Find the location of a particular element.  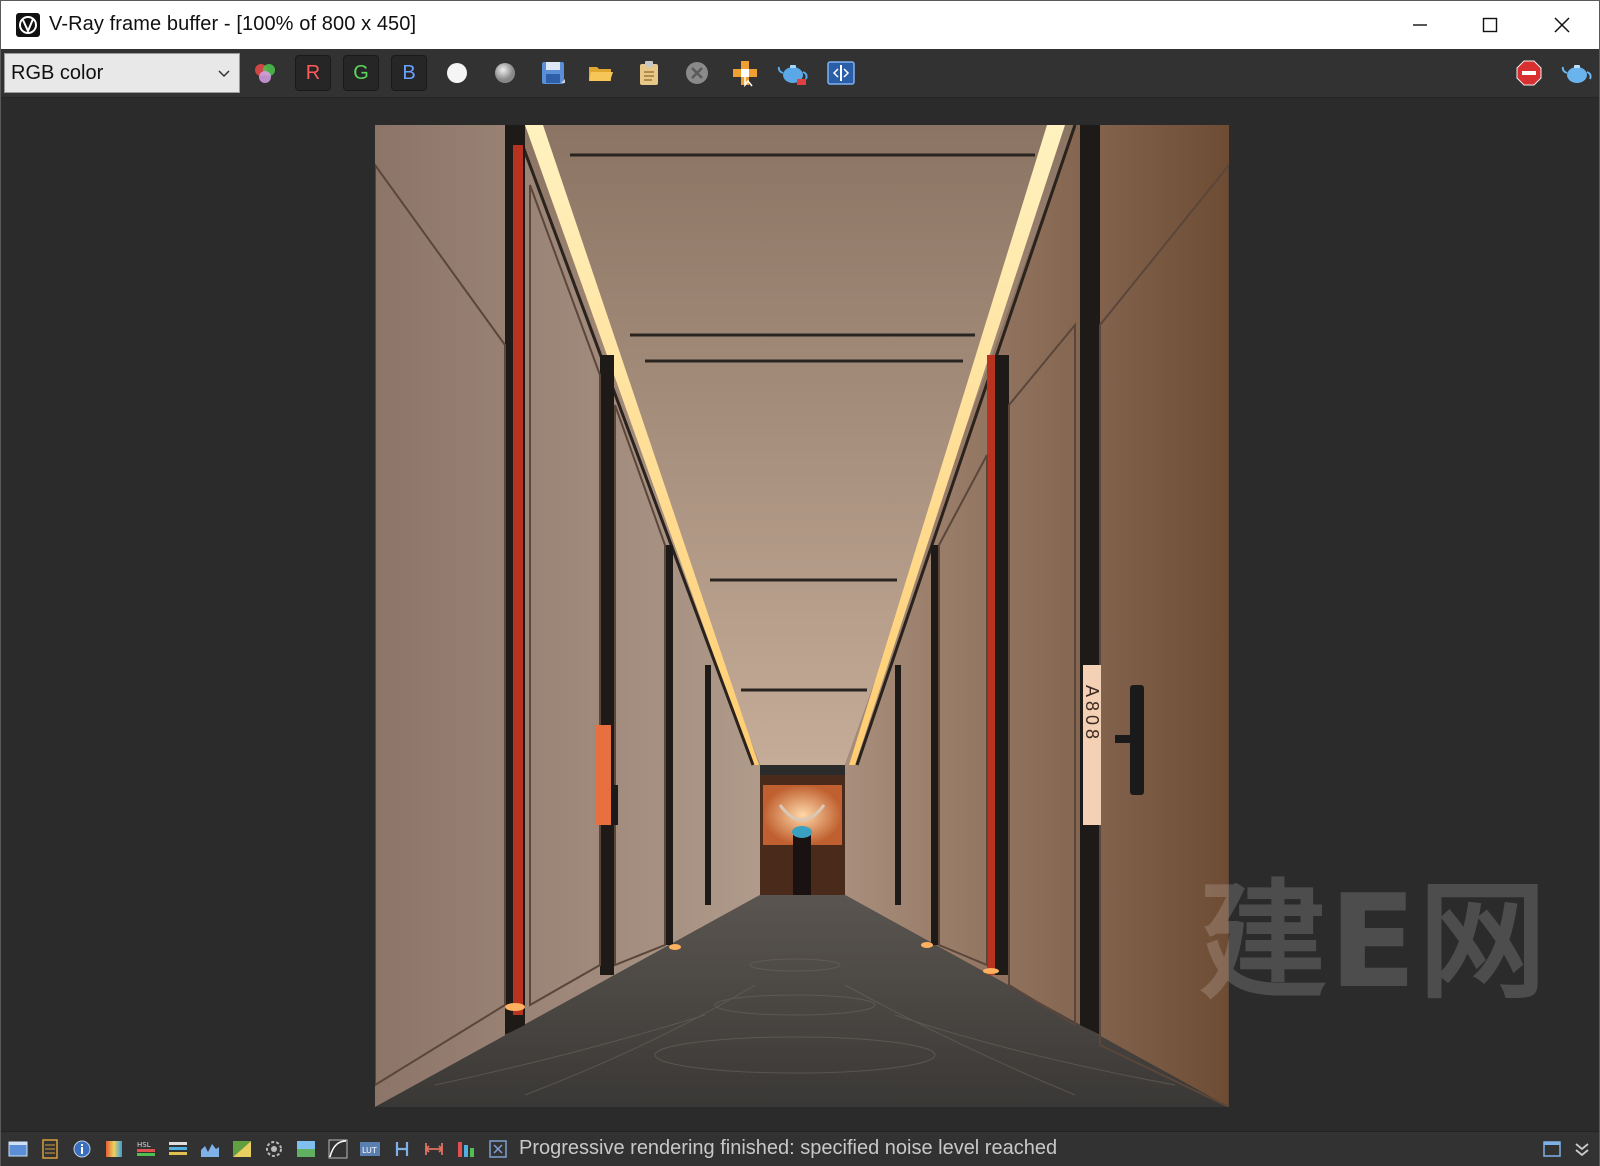

red-channel-label: R is located at coordinates (313, 72).